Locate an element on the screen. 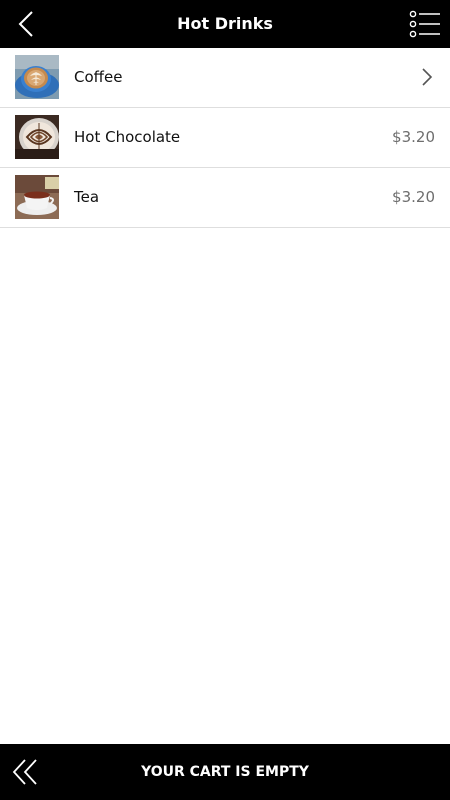 This screenshot has height=800, width=450. list-item-label: Tea is located at coordinates (87, 197).